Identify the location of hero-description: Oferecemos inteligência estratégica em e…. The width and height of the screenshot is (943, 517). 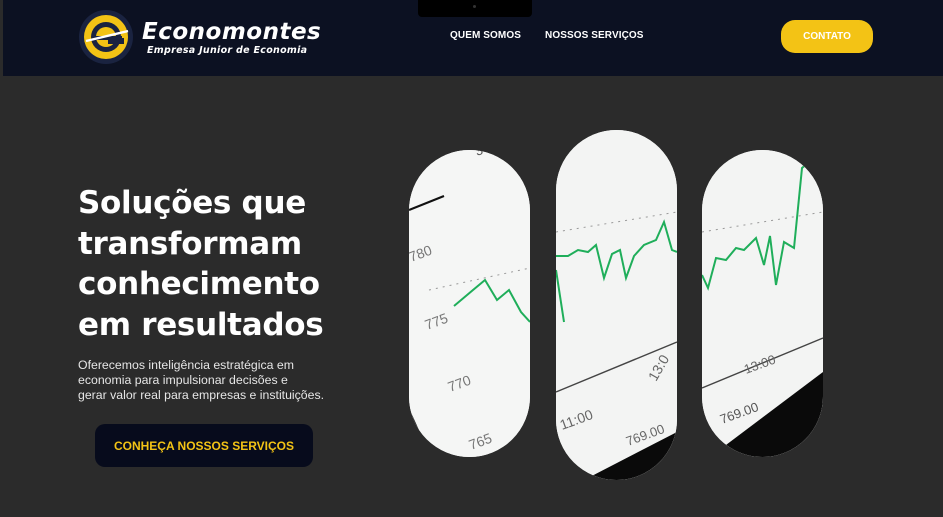
(218, 381).